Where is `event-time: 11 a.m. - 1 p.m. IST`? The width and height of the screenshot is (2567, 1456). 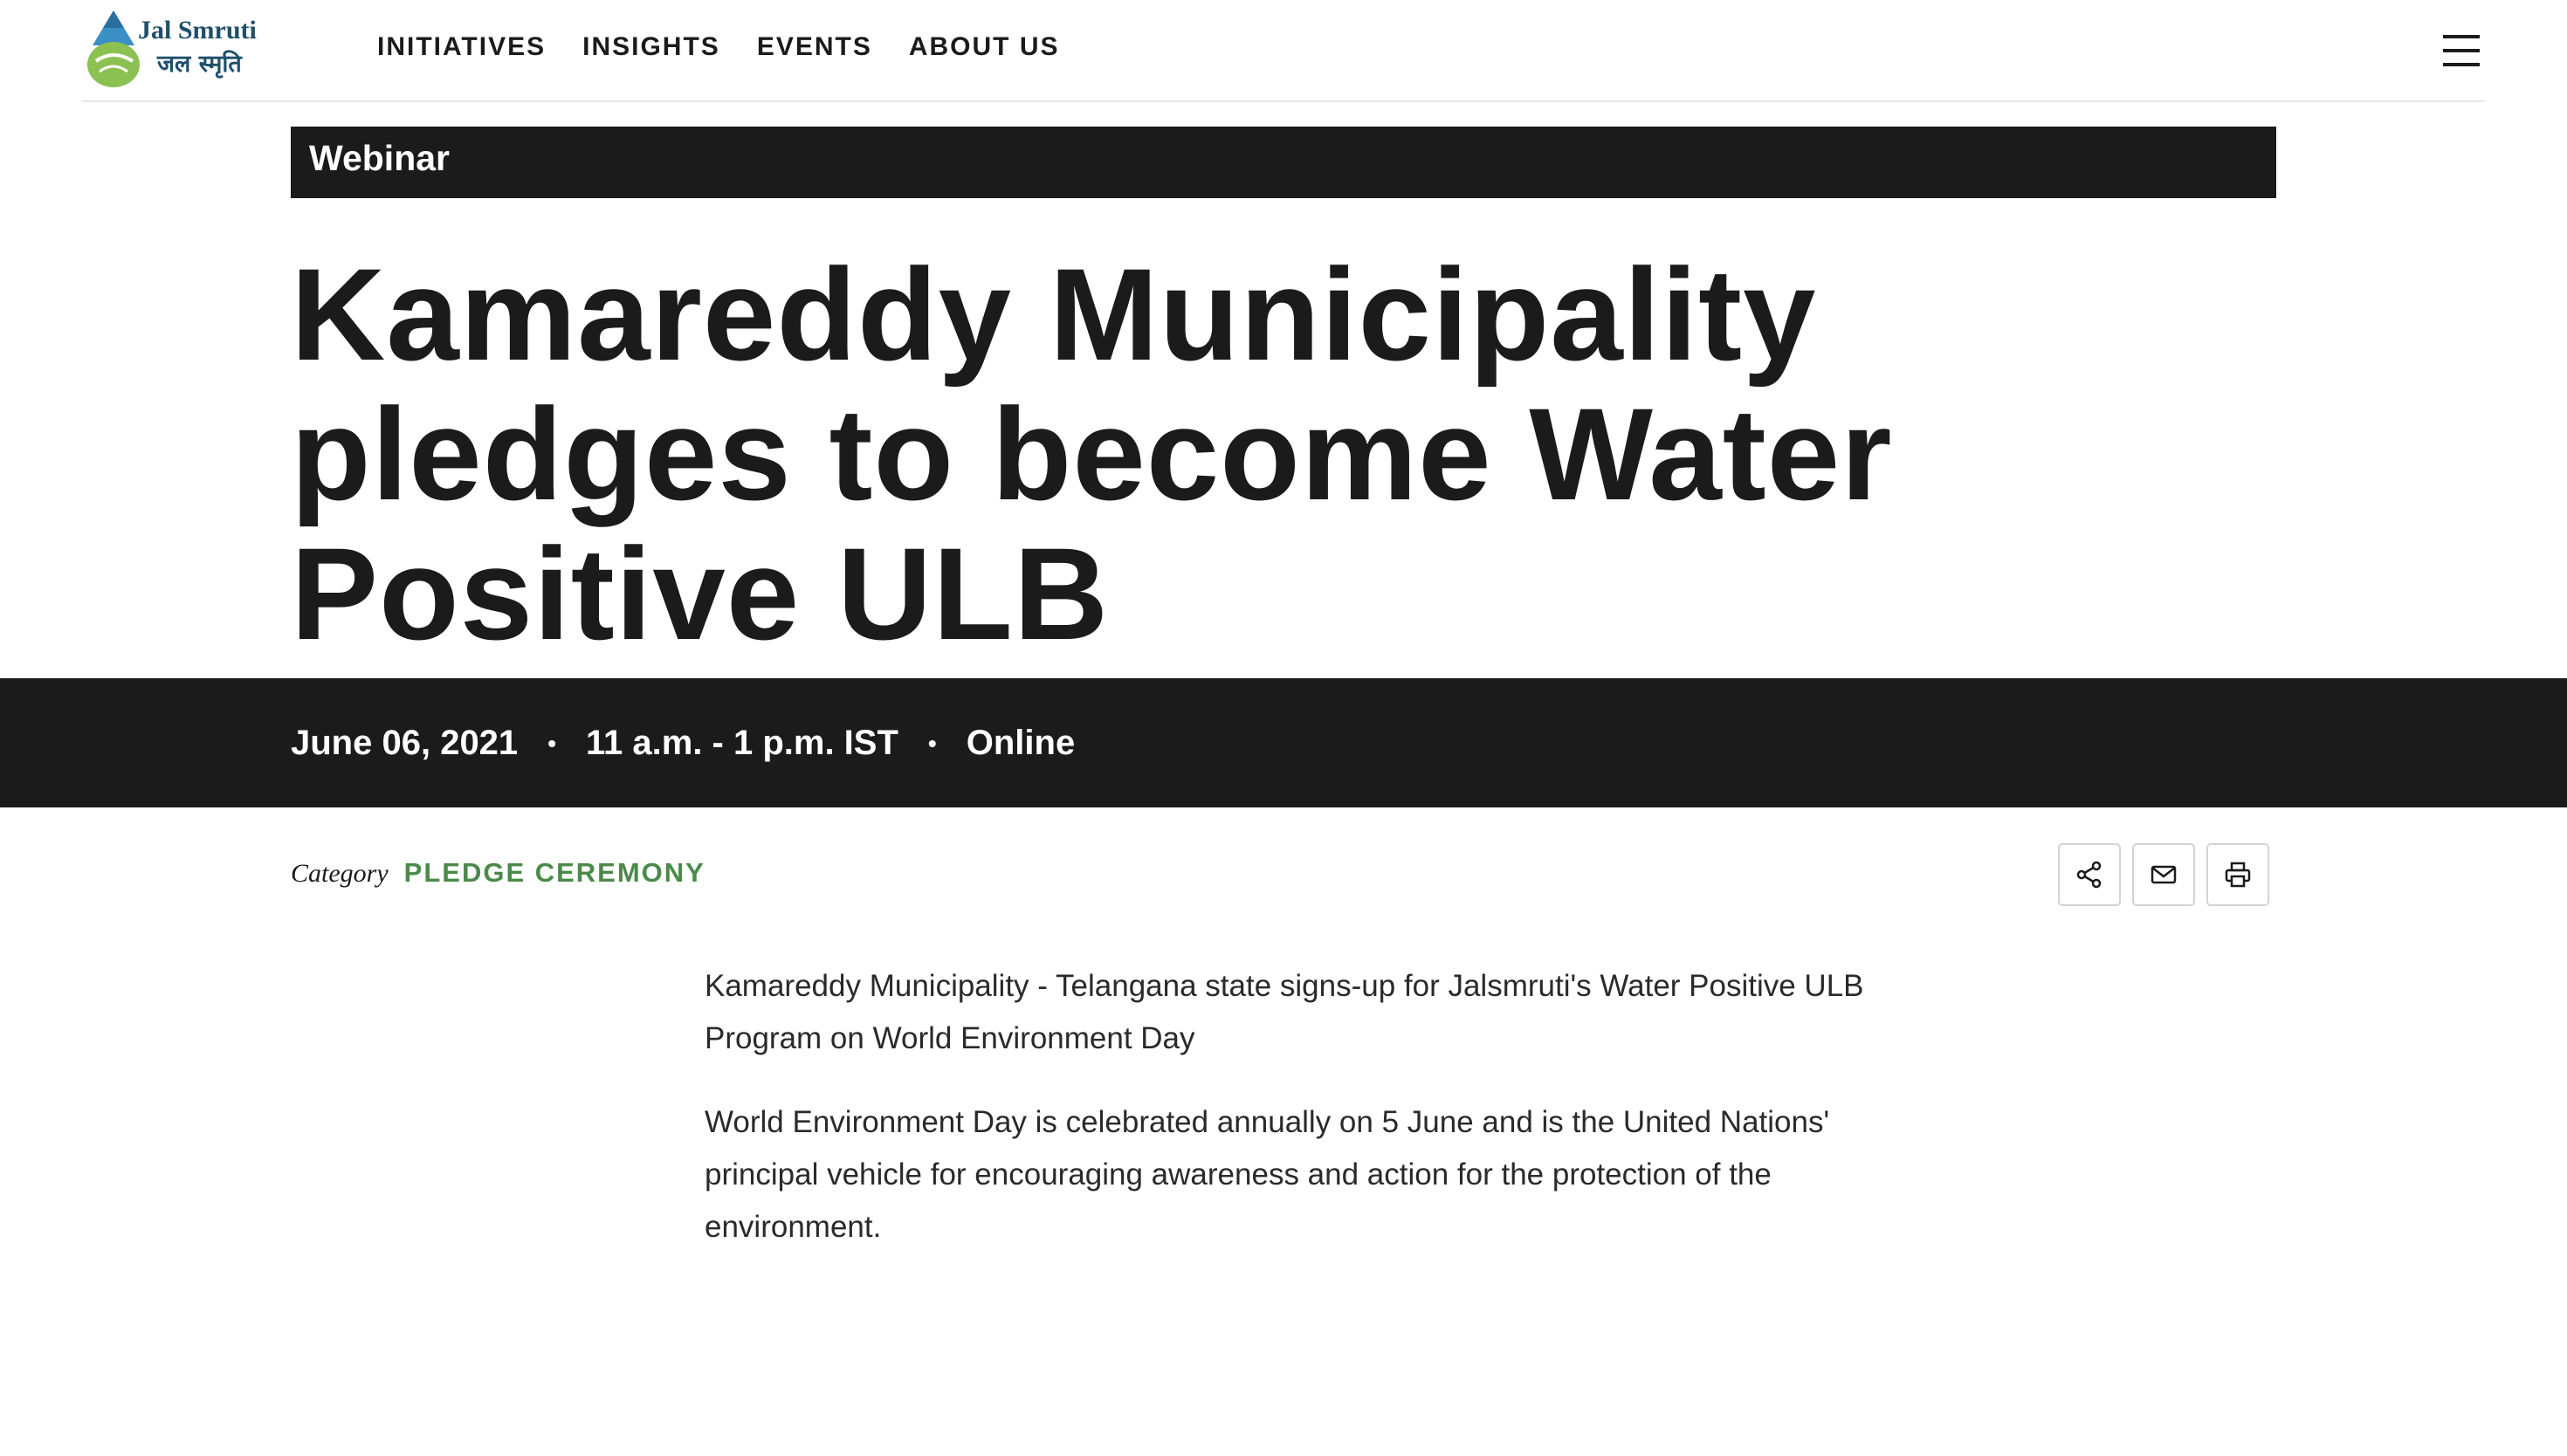 event-time: 11 a.m. - 1 p.m. IST is located at coordinates (742, 743).